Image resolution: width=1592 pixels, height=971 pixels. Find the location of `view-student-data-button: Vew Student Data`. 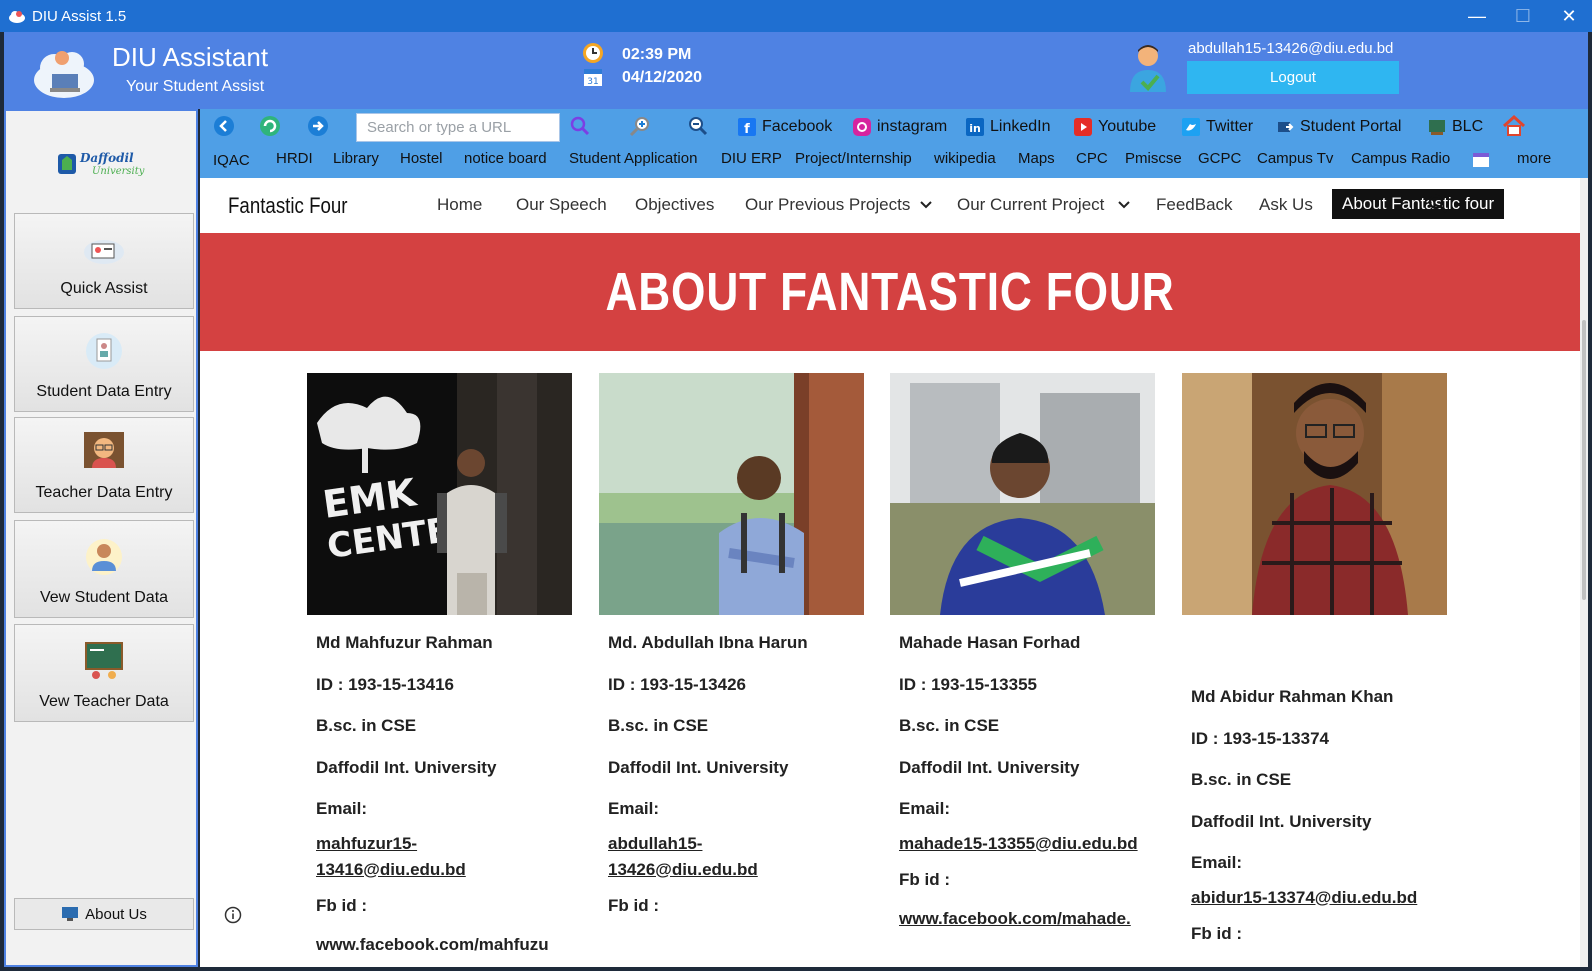

view-student-data-button: Vew Student Data is located at coordinates (104, 569).